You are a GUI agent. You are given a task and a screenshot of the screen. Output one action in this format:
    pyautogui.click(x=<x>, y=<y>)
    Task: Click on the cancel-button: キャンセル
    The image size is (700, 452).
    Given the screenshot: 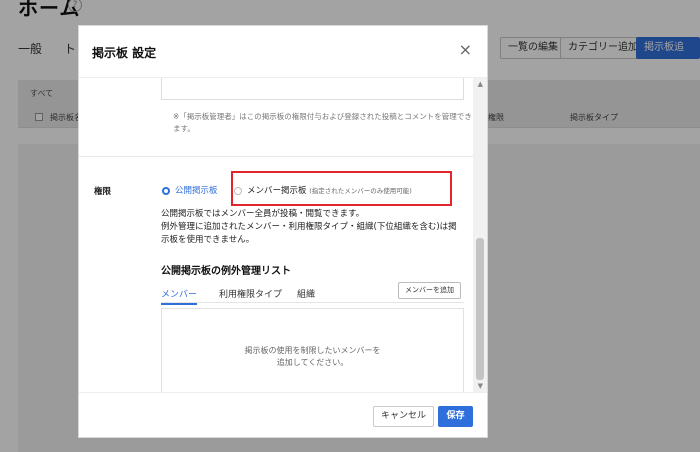 What is the action you would take?
    pyautogui.click(x=404, y=416)
    